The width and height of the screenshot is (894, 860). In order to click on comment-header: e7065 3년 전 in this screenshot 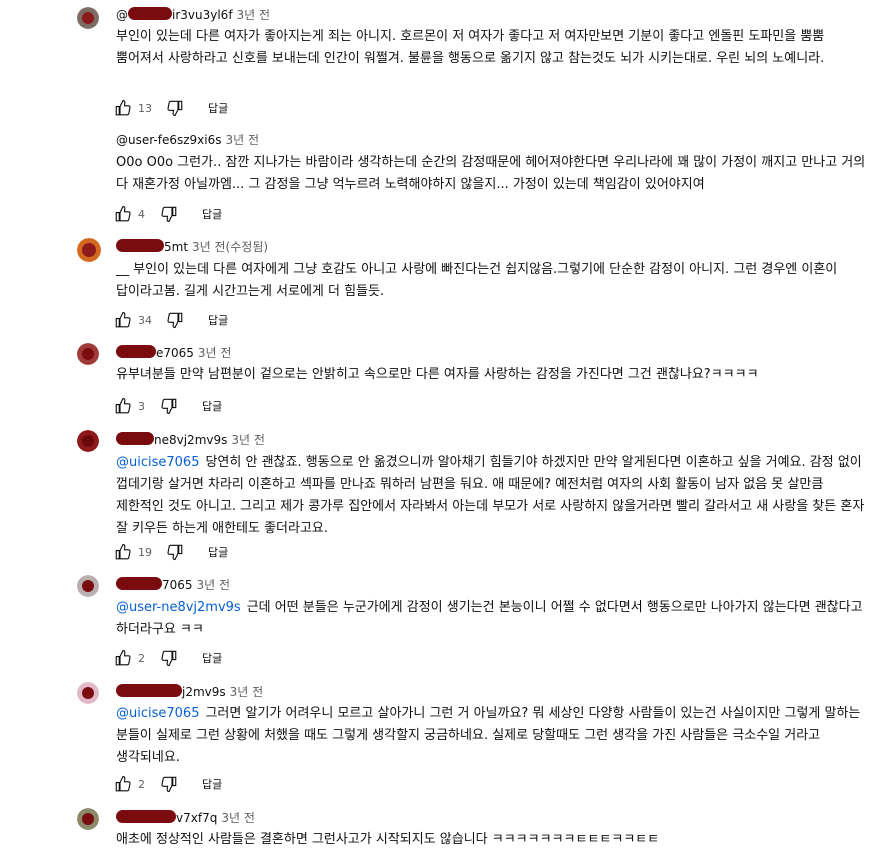, I will do `click(173, 353)`.